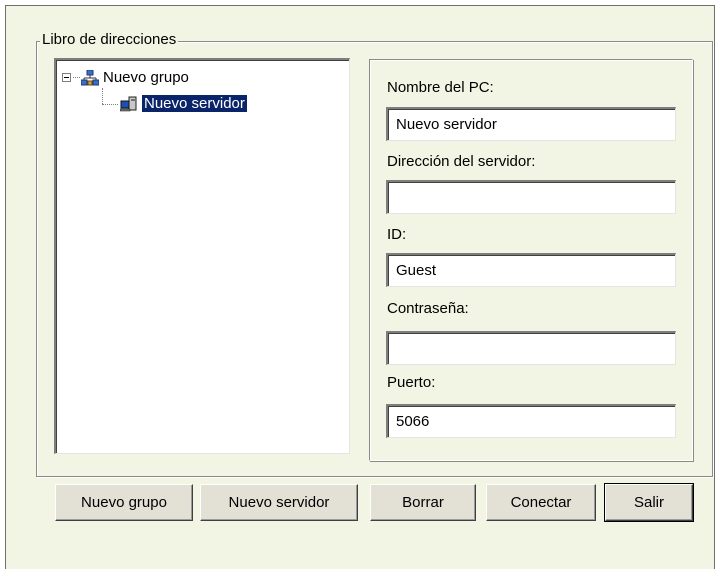 The width and height of the screenshot is (724, 569). What do you see at coordinates (541, 502) in the screenshot?
I see `connect-button: Conectar` at bounding box center [541, 502].